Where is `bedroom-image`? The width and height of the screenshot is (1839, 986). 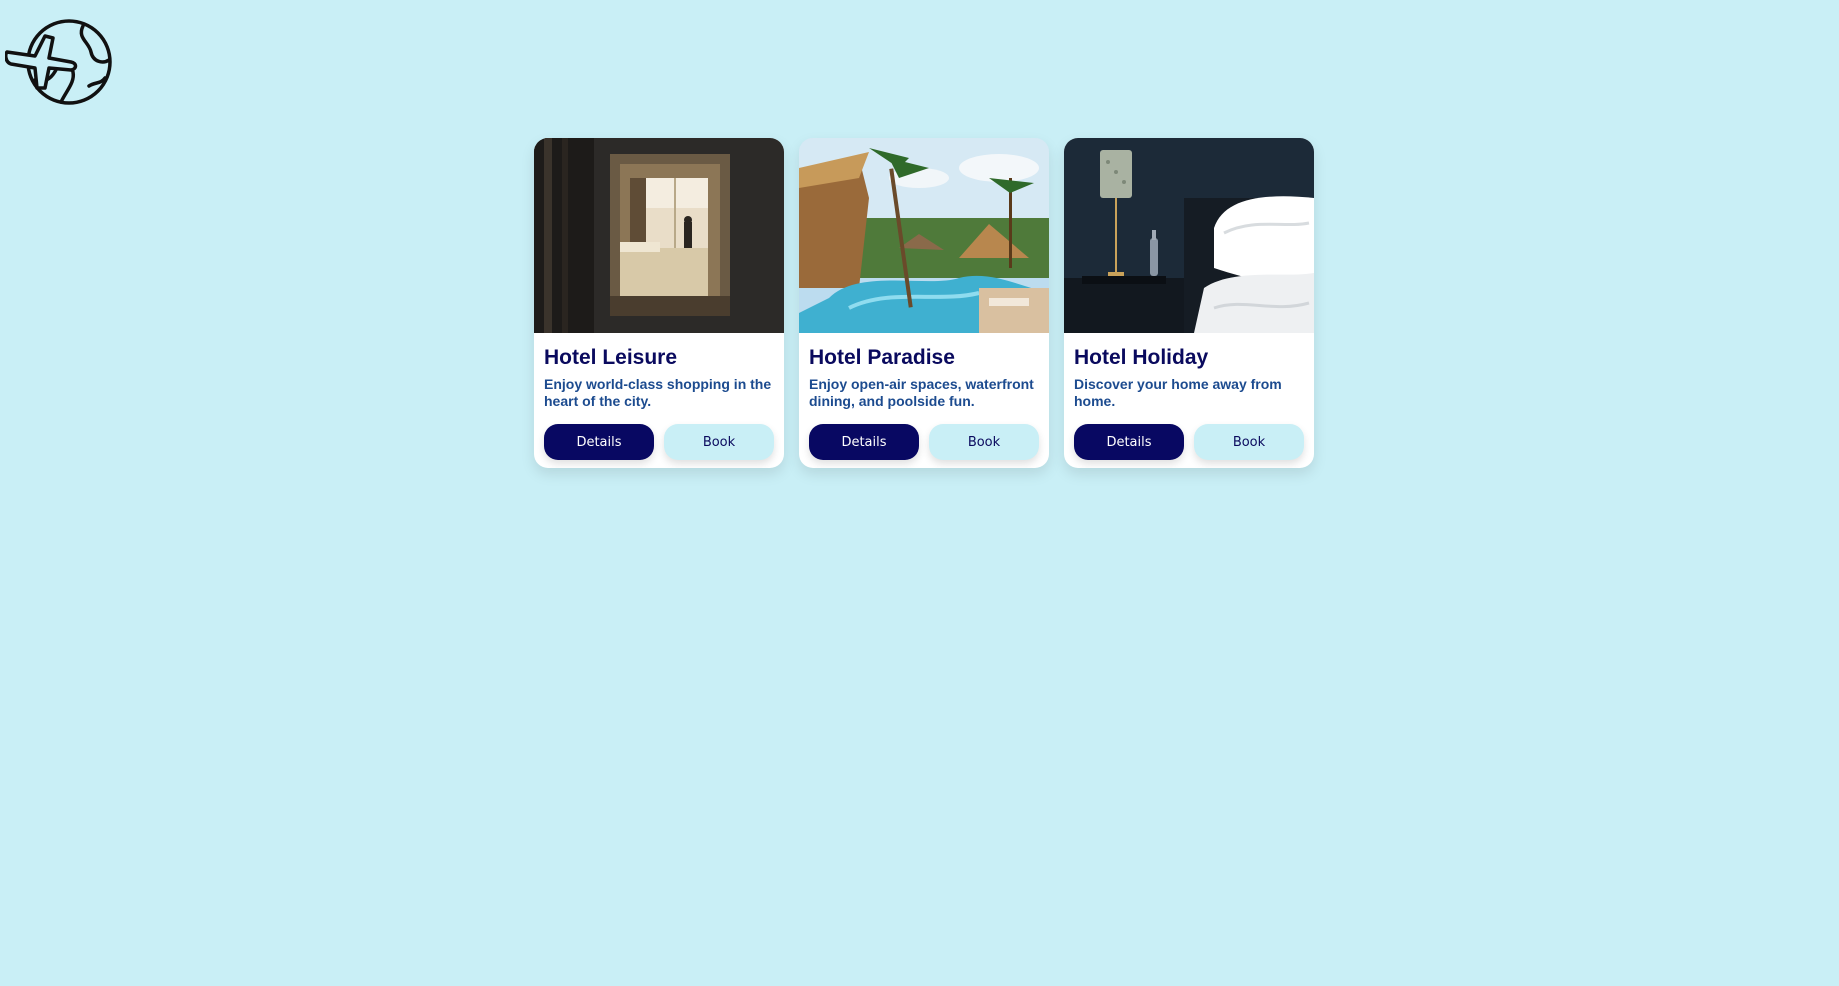 bedroom-image is located at coordinates (1189, 235).